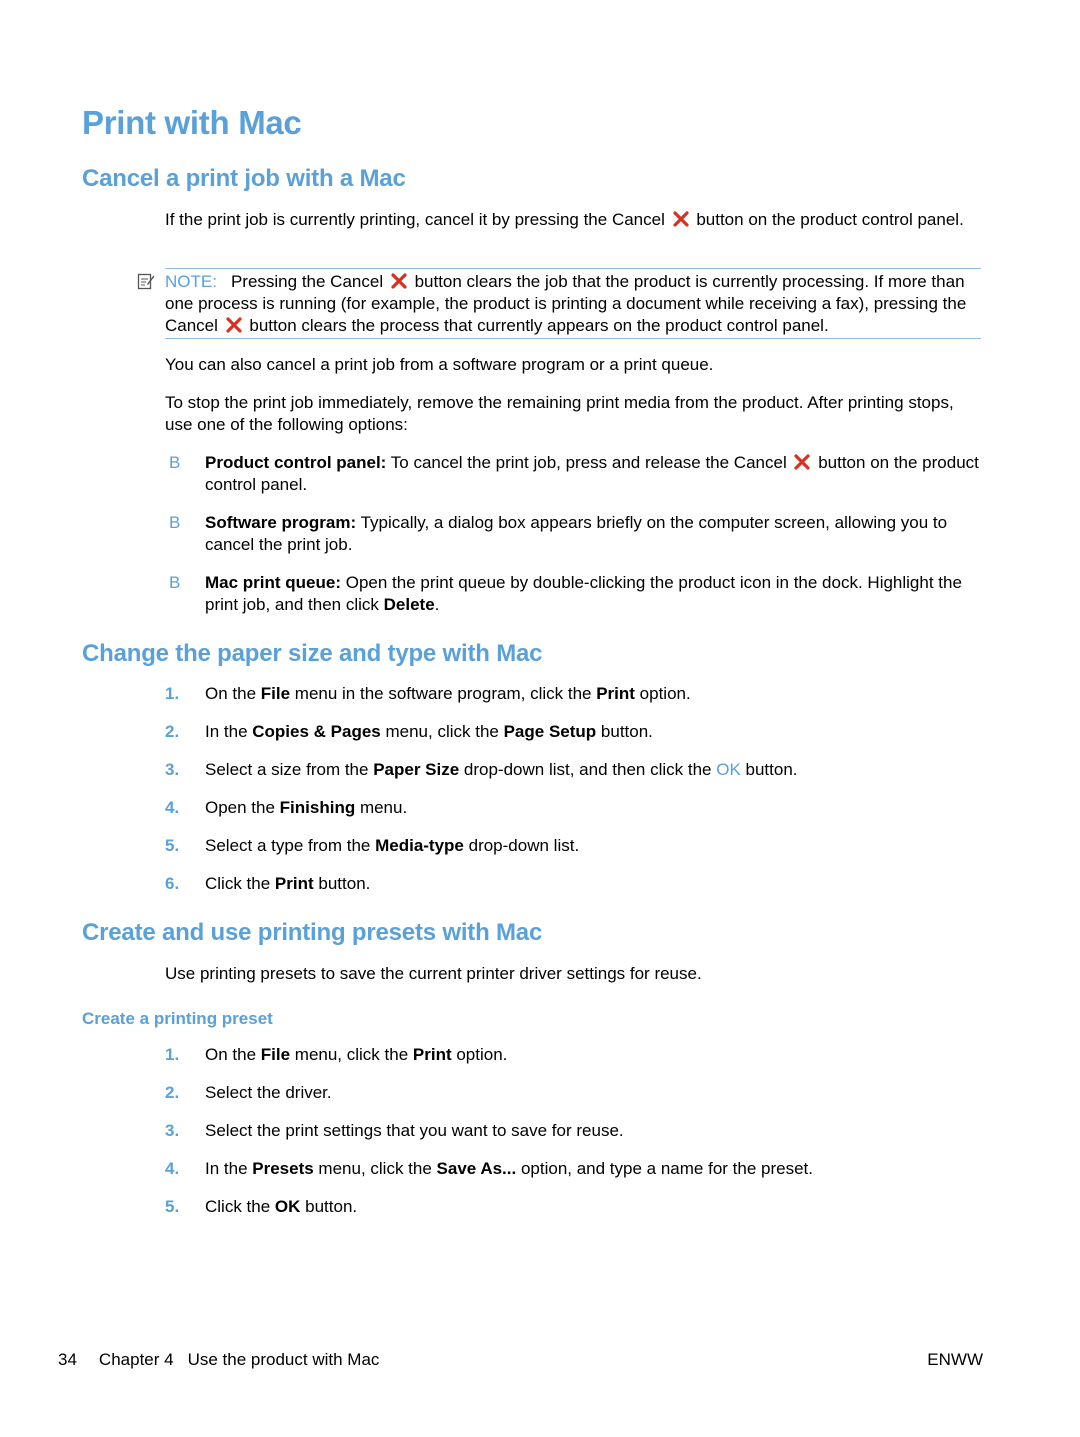 This screenshot has width=1080, height=1437. I want to click on step-term: OK, so click(287, 1206).